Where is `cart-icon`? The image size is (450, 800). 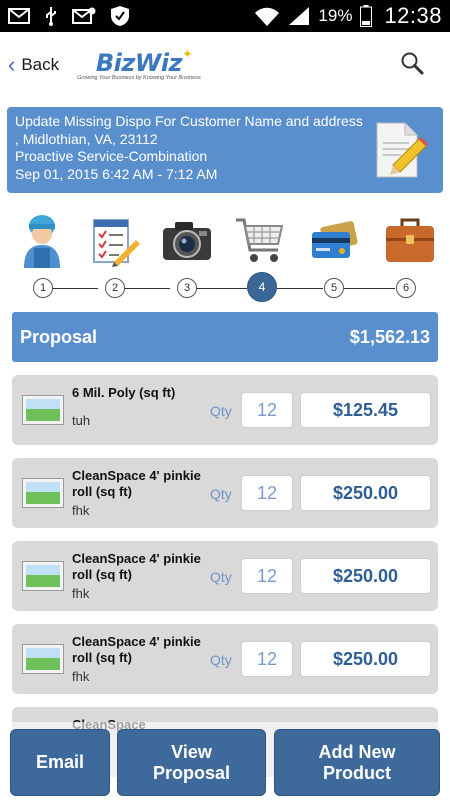 cart-icon is located at coordinates (260, 240).